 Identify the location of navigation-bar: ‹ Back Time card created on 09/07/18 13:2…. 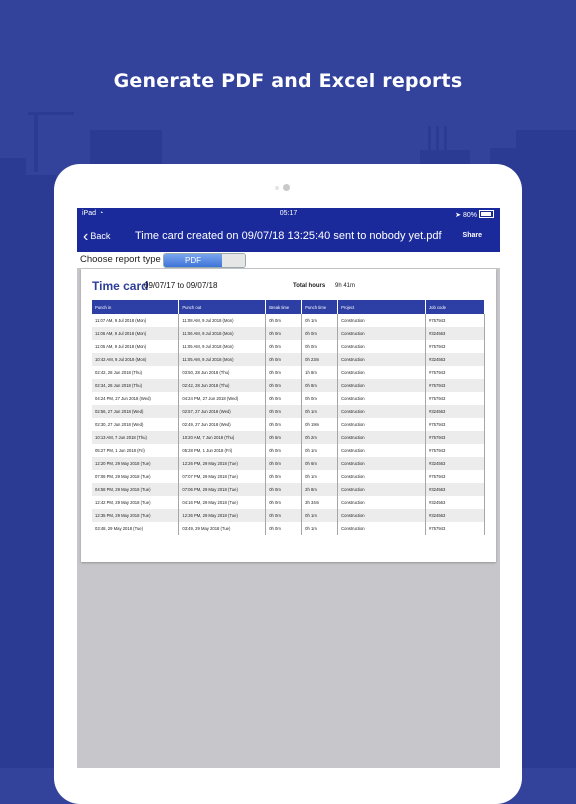
(288, 236).